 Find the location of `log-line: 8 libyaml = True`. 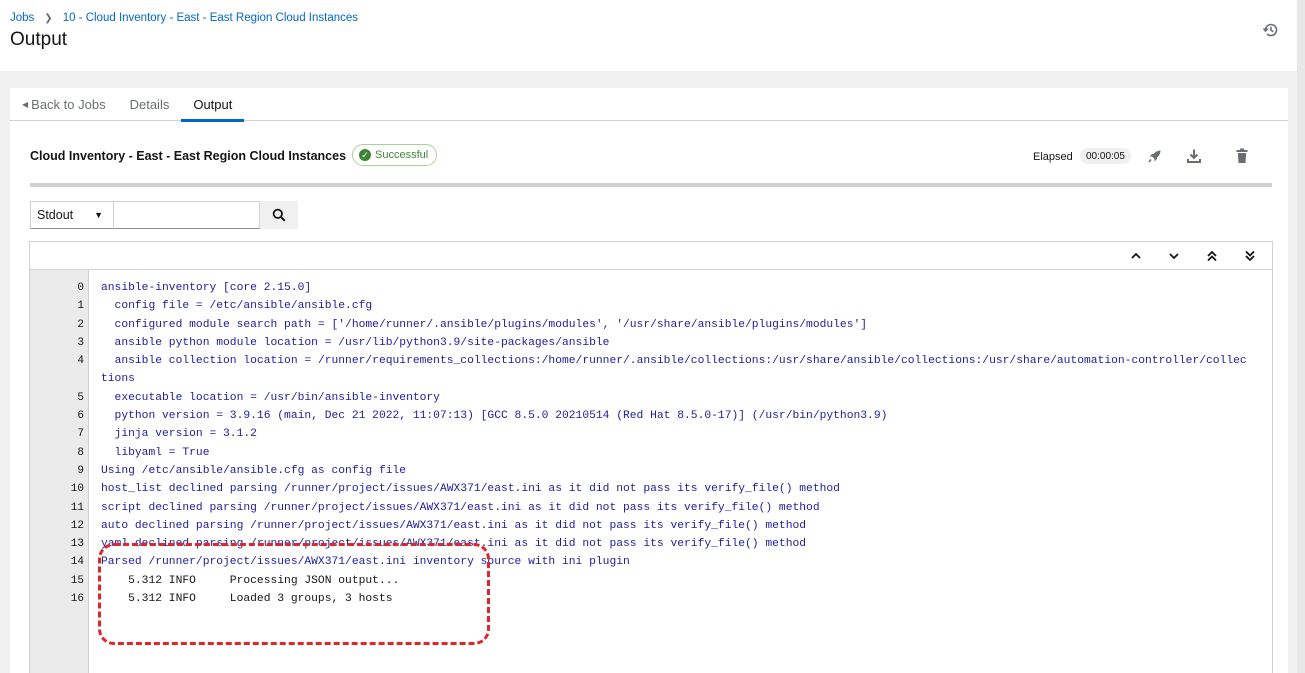

log-line: 8 libyaml = True is located at coordinates (651, 453).